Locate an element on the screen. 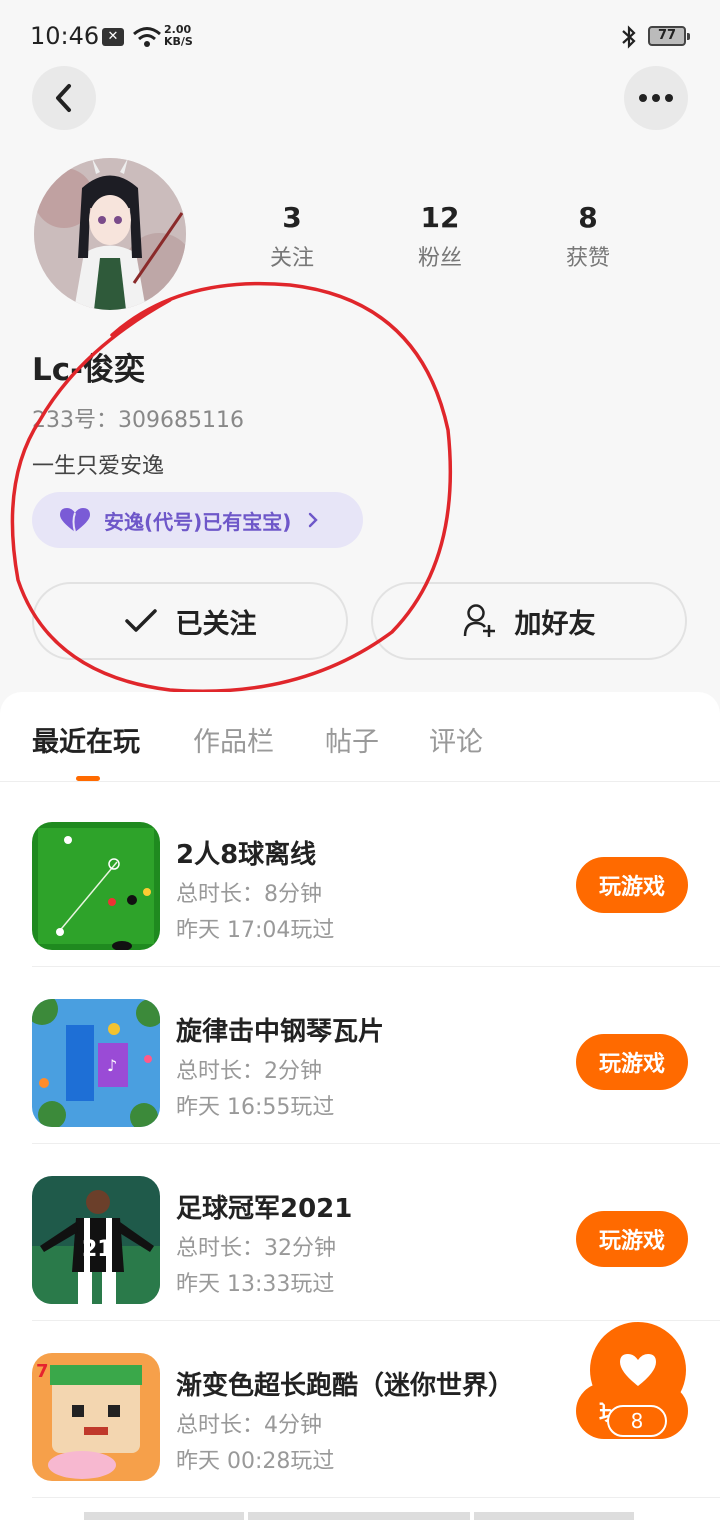 The height and width of the screenshot is (1520, 720). chevron-right-icon is located at coordinates (314, 520).